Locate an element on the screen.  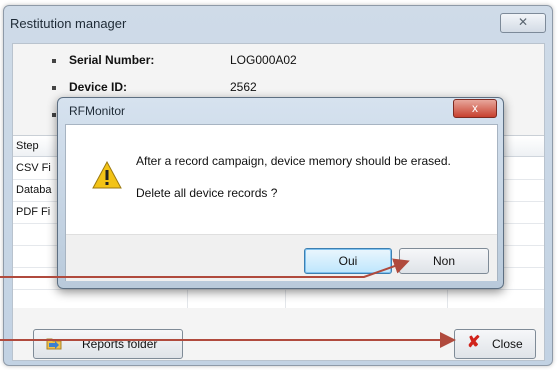
arrow-to-non-button is located at coordinates (205, 268).